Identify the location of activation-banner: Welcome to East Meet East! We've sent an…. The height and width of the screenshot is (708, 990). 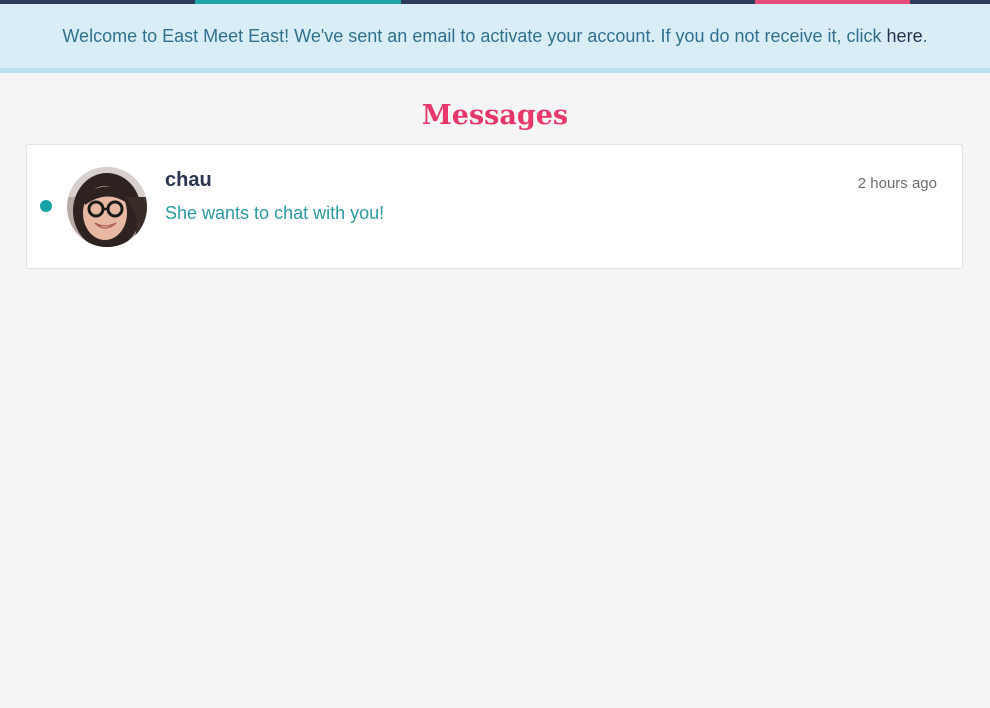
(495, 38).